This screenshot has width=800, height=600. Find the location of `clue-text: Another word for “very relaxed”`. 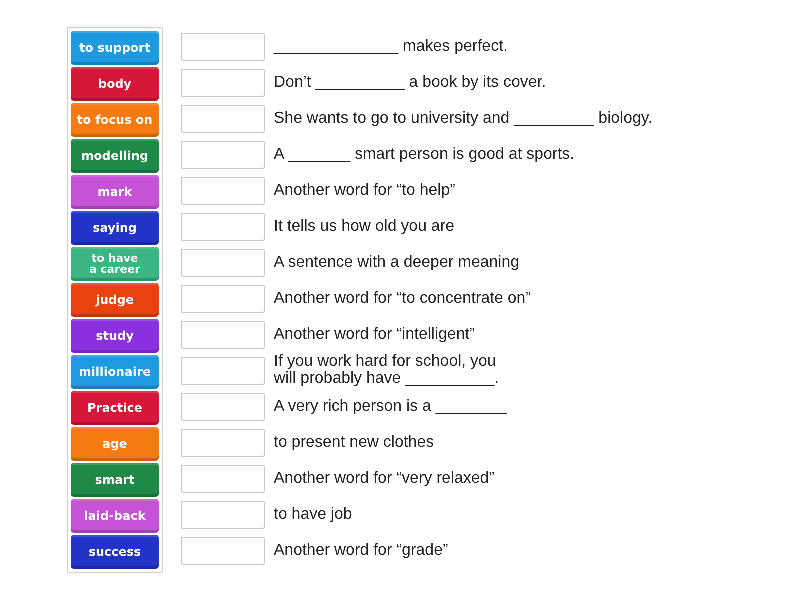

clue-text: Another word for “very relaxed” is located at coordinates (384, 479).